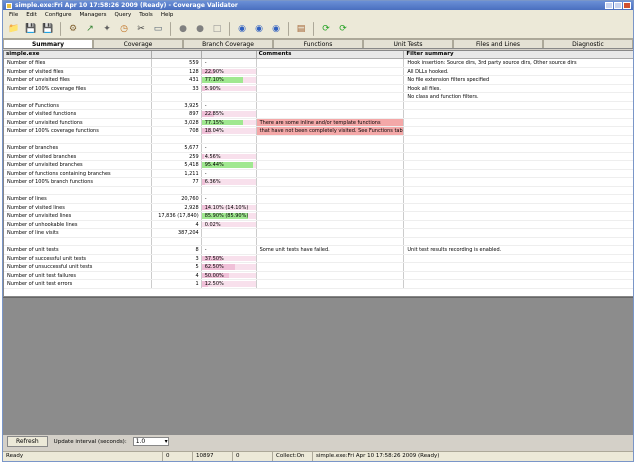 The height and width of the screenshot is (466, 640). Describe the element at coordinates (318, 43) in the screenshot. I see `tab-functions: Functions` at that location.